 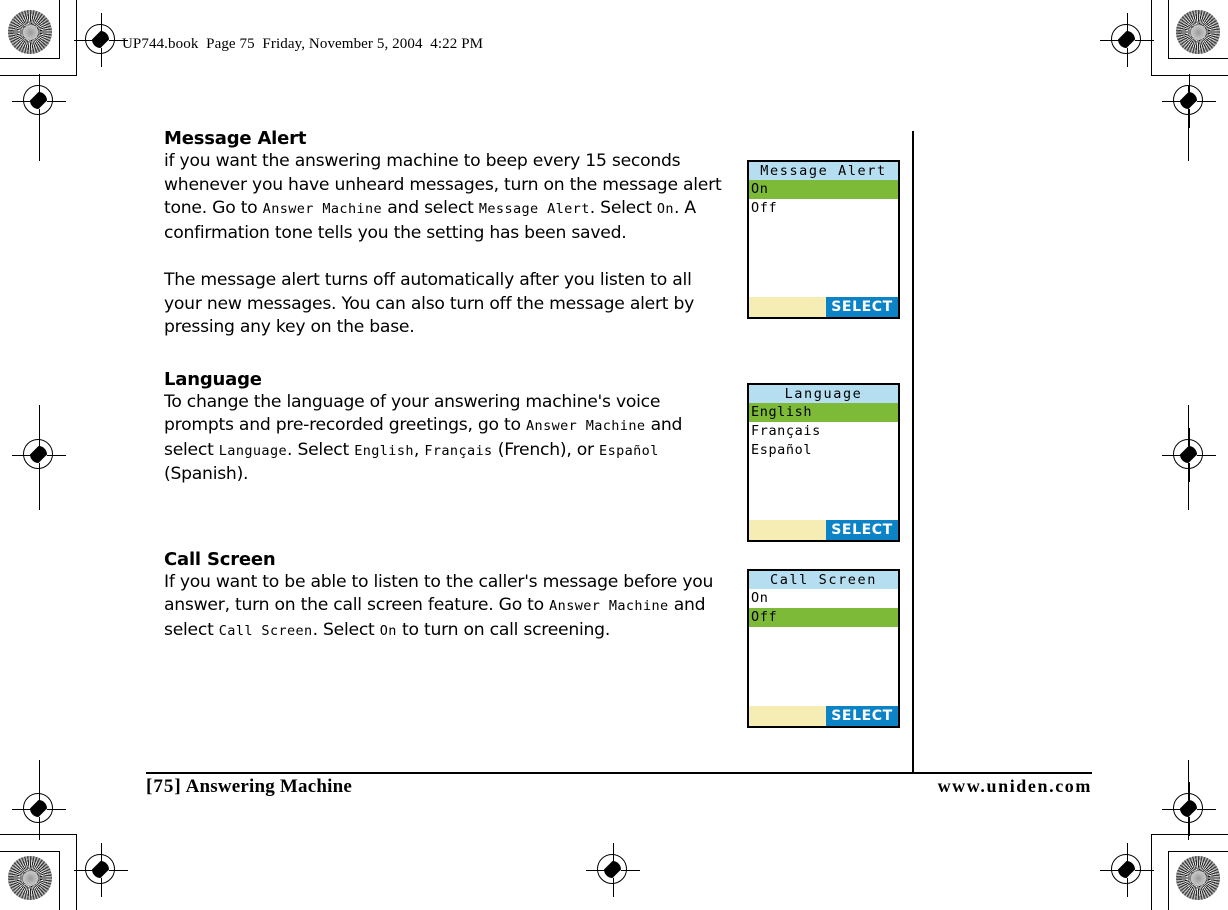 I want to click on page-side-rule, so click(x=913, y=452).